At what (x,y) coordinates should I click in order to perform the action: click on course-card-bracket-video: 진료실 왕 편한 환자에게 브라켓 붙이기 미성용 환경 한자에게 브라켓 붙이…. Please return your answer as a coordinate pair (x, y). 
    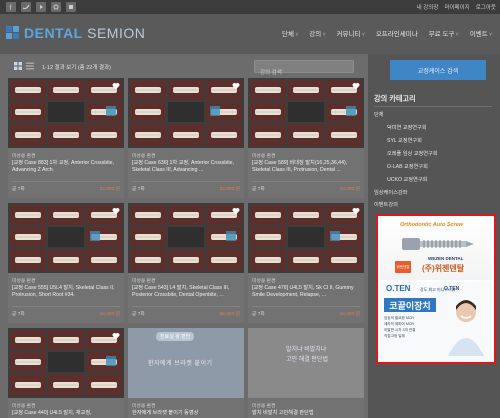
    Looking at the image, I should click on (186, 373).